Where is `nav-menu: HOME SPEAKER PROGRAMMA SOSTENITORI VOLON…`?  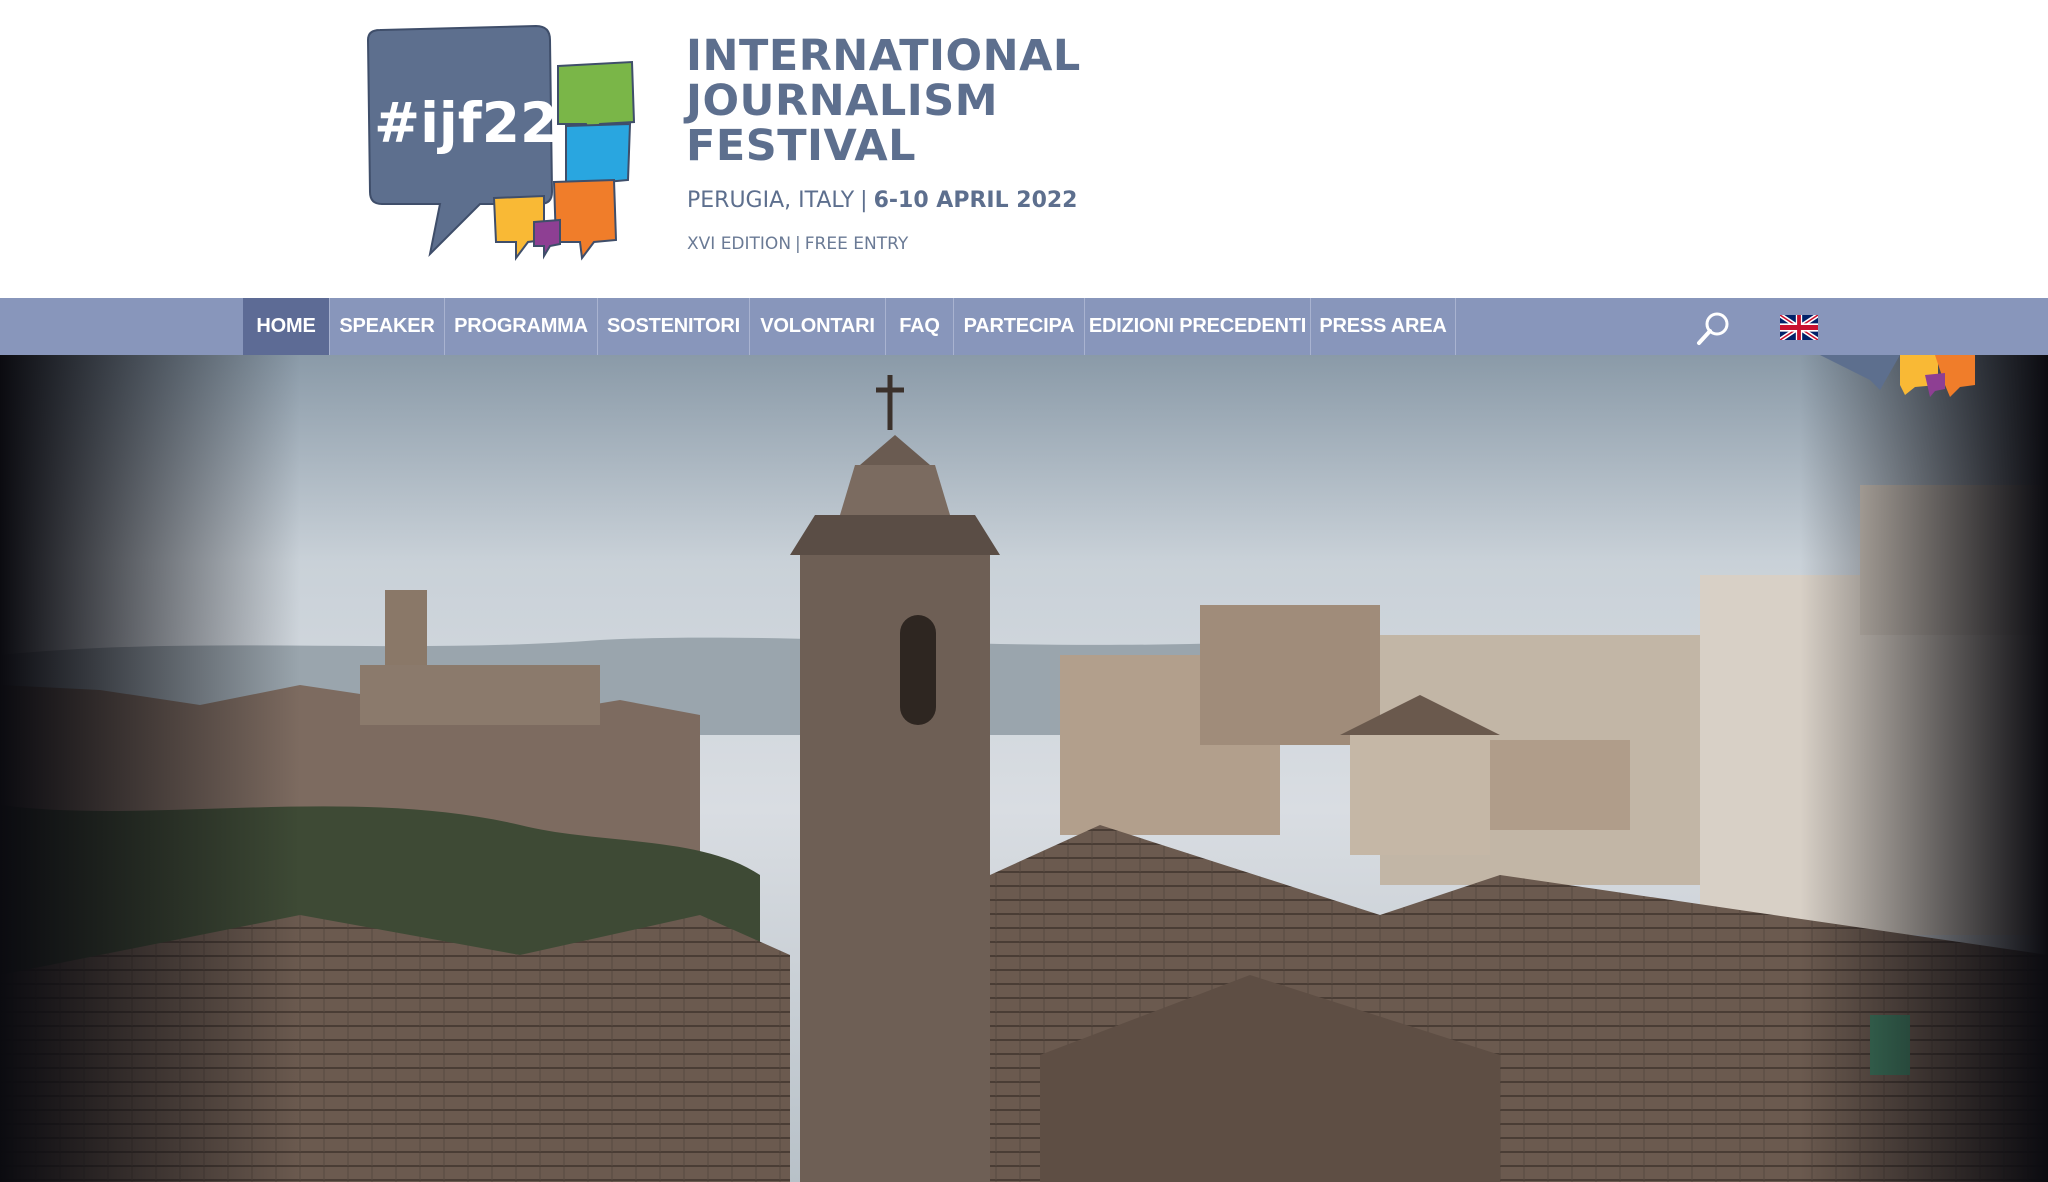
nav-menu: HOME SPEAKER PROGRAMMA SOSTENITORI VOLON… is located at coordinates (849, 326).